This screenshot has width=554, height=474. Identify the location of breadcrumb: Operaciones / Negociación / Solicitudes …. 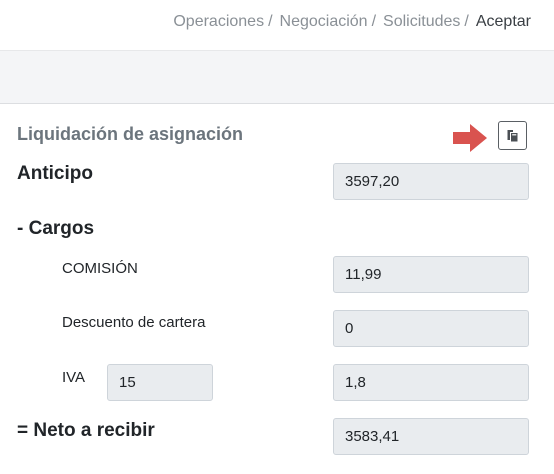
(277, 22).